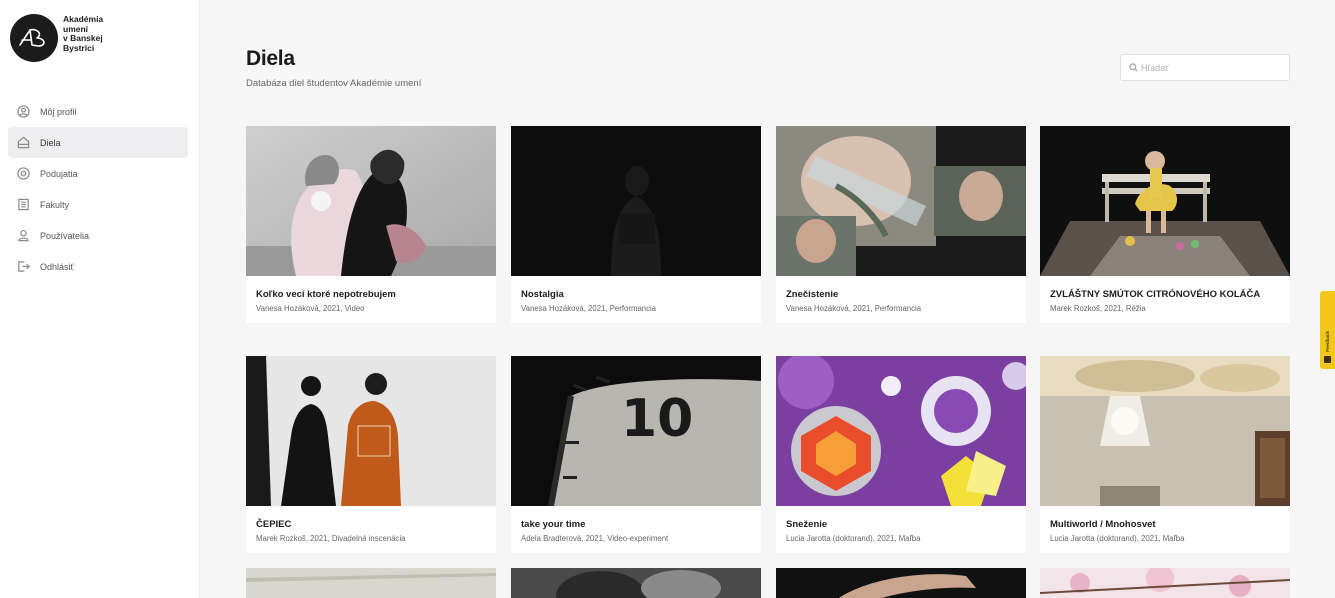 The image size is (1335, 598). I want to click on brand: Akadémia umení v Banskej Bystrici, so click(66, 38).